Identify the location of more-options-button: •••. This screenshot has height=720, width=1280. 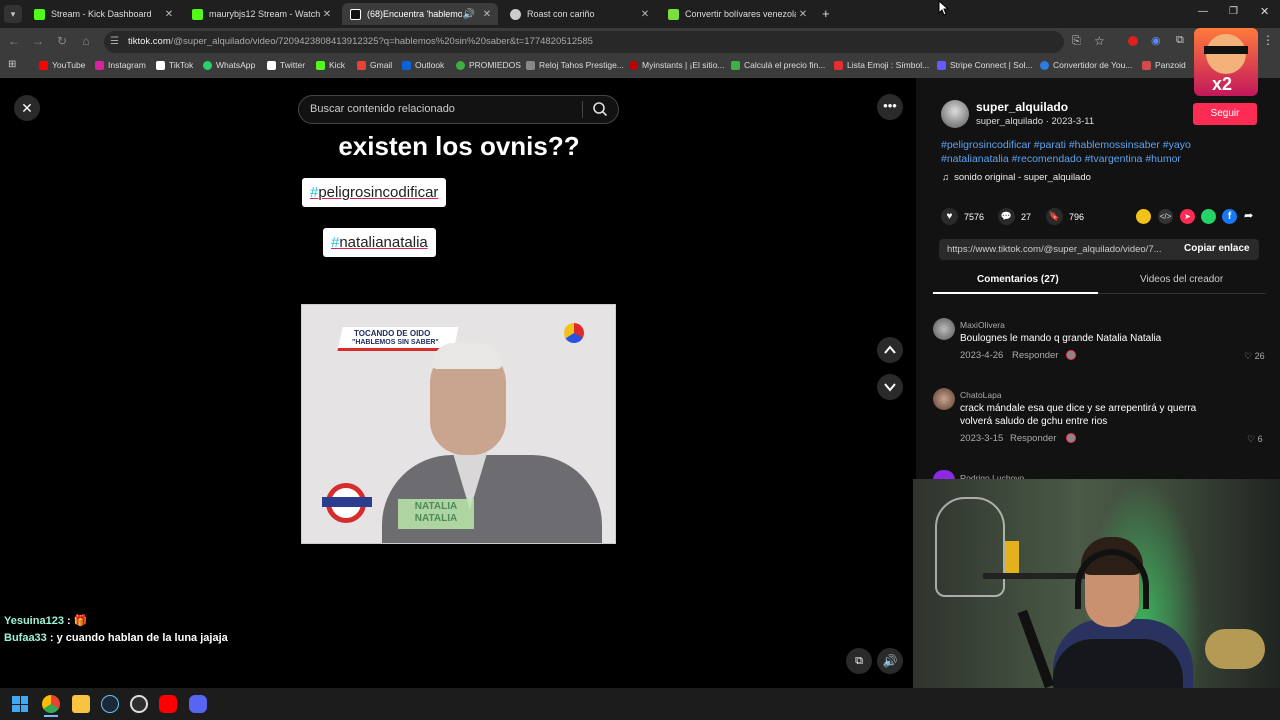
(890, 107).